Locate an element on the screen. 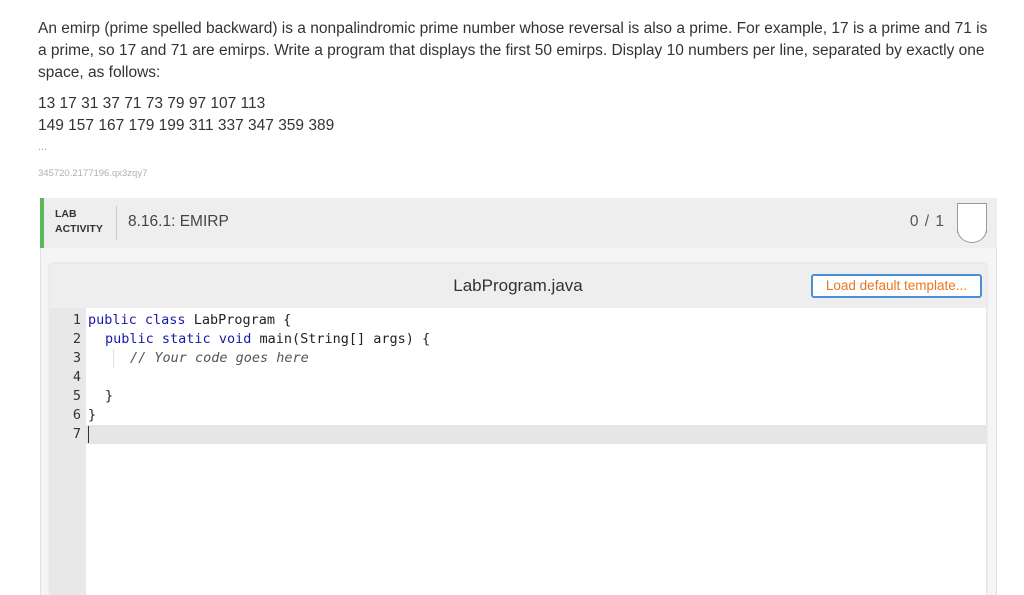 This screenshot has width=1024, height=595. code-line: public class LabProgram { is located at coordinates (538, 320).